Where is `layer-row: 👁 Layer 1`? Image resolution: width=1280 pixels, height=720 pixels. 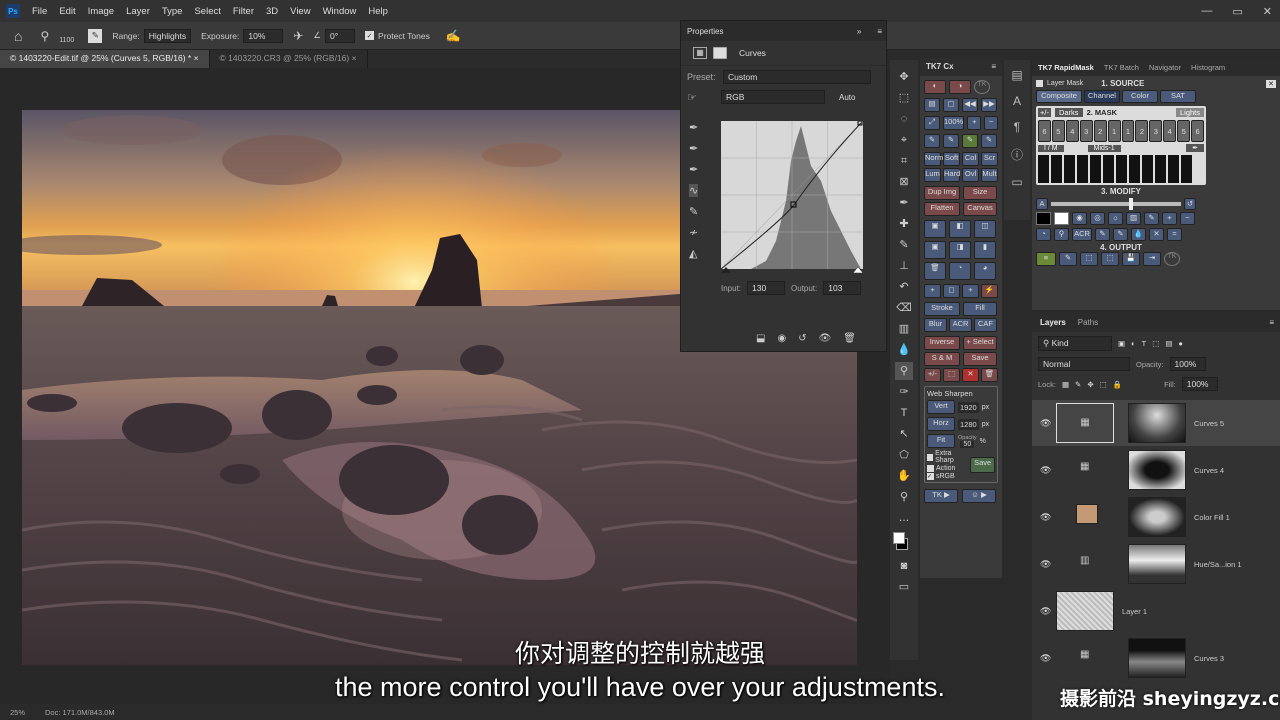 layer-row: 👁 Layer 1 is located at coordinates (1156, 611).